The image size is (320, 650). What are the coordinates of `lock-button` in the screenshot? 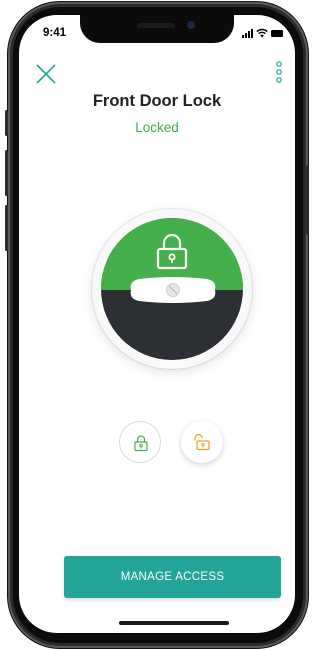 It's located at (140, 442).